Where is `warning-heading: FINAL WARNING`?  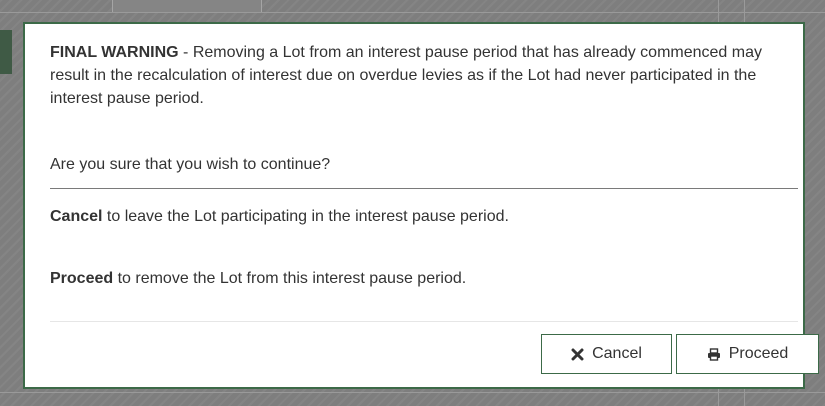 warning-heading: FINAL WARNING is located at coordinates (114, 52).